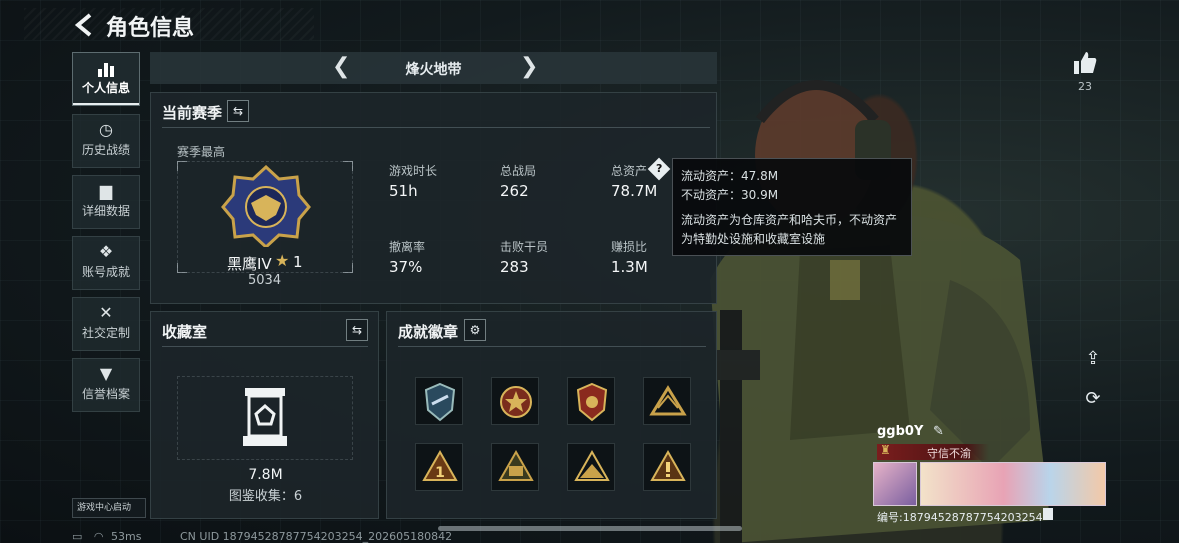  I want to click on bar-chart-icon, so click(106, 66).